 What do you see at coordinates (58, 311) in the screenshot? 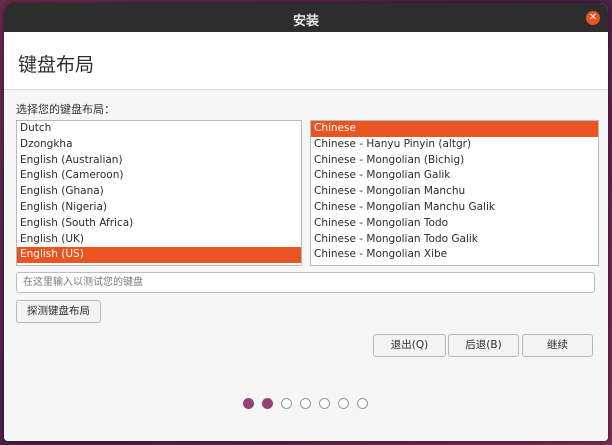
I see `detect-layout-button: 探测键盘布局` at bounding box center [58, 311].